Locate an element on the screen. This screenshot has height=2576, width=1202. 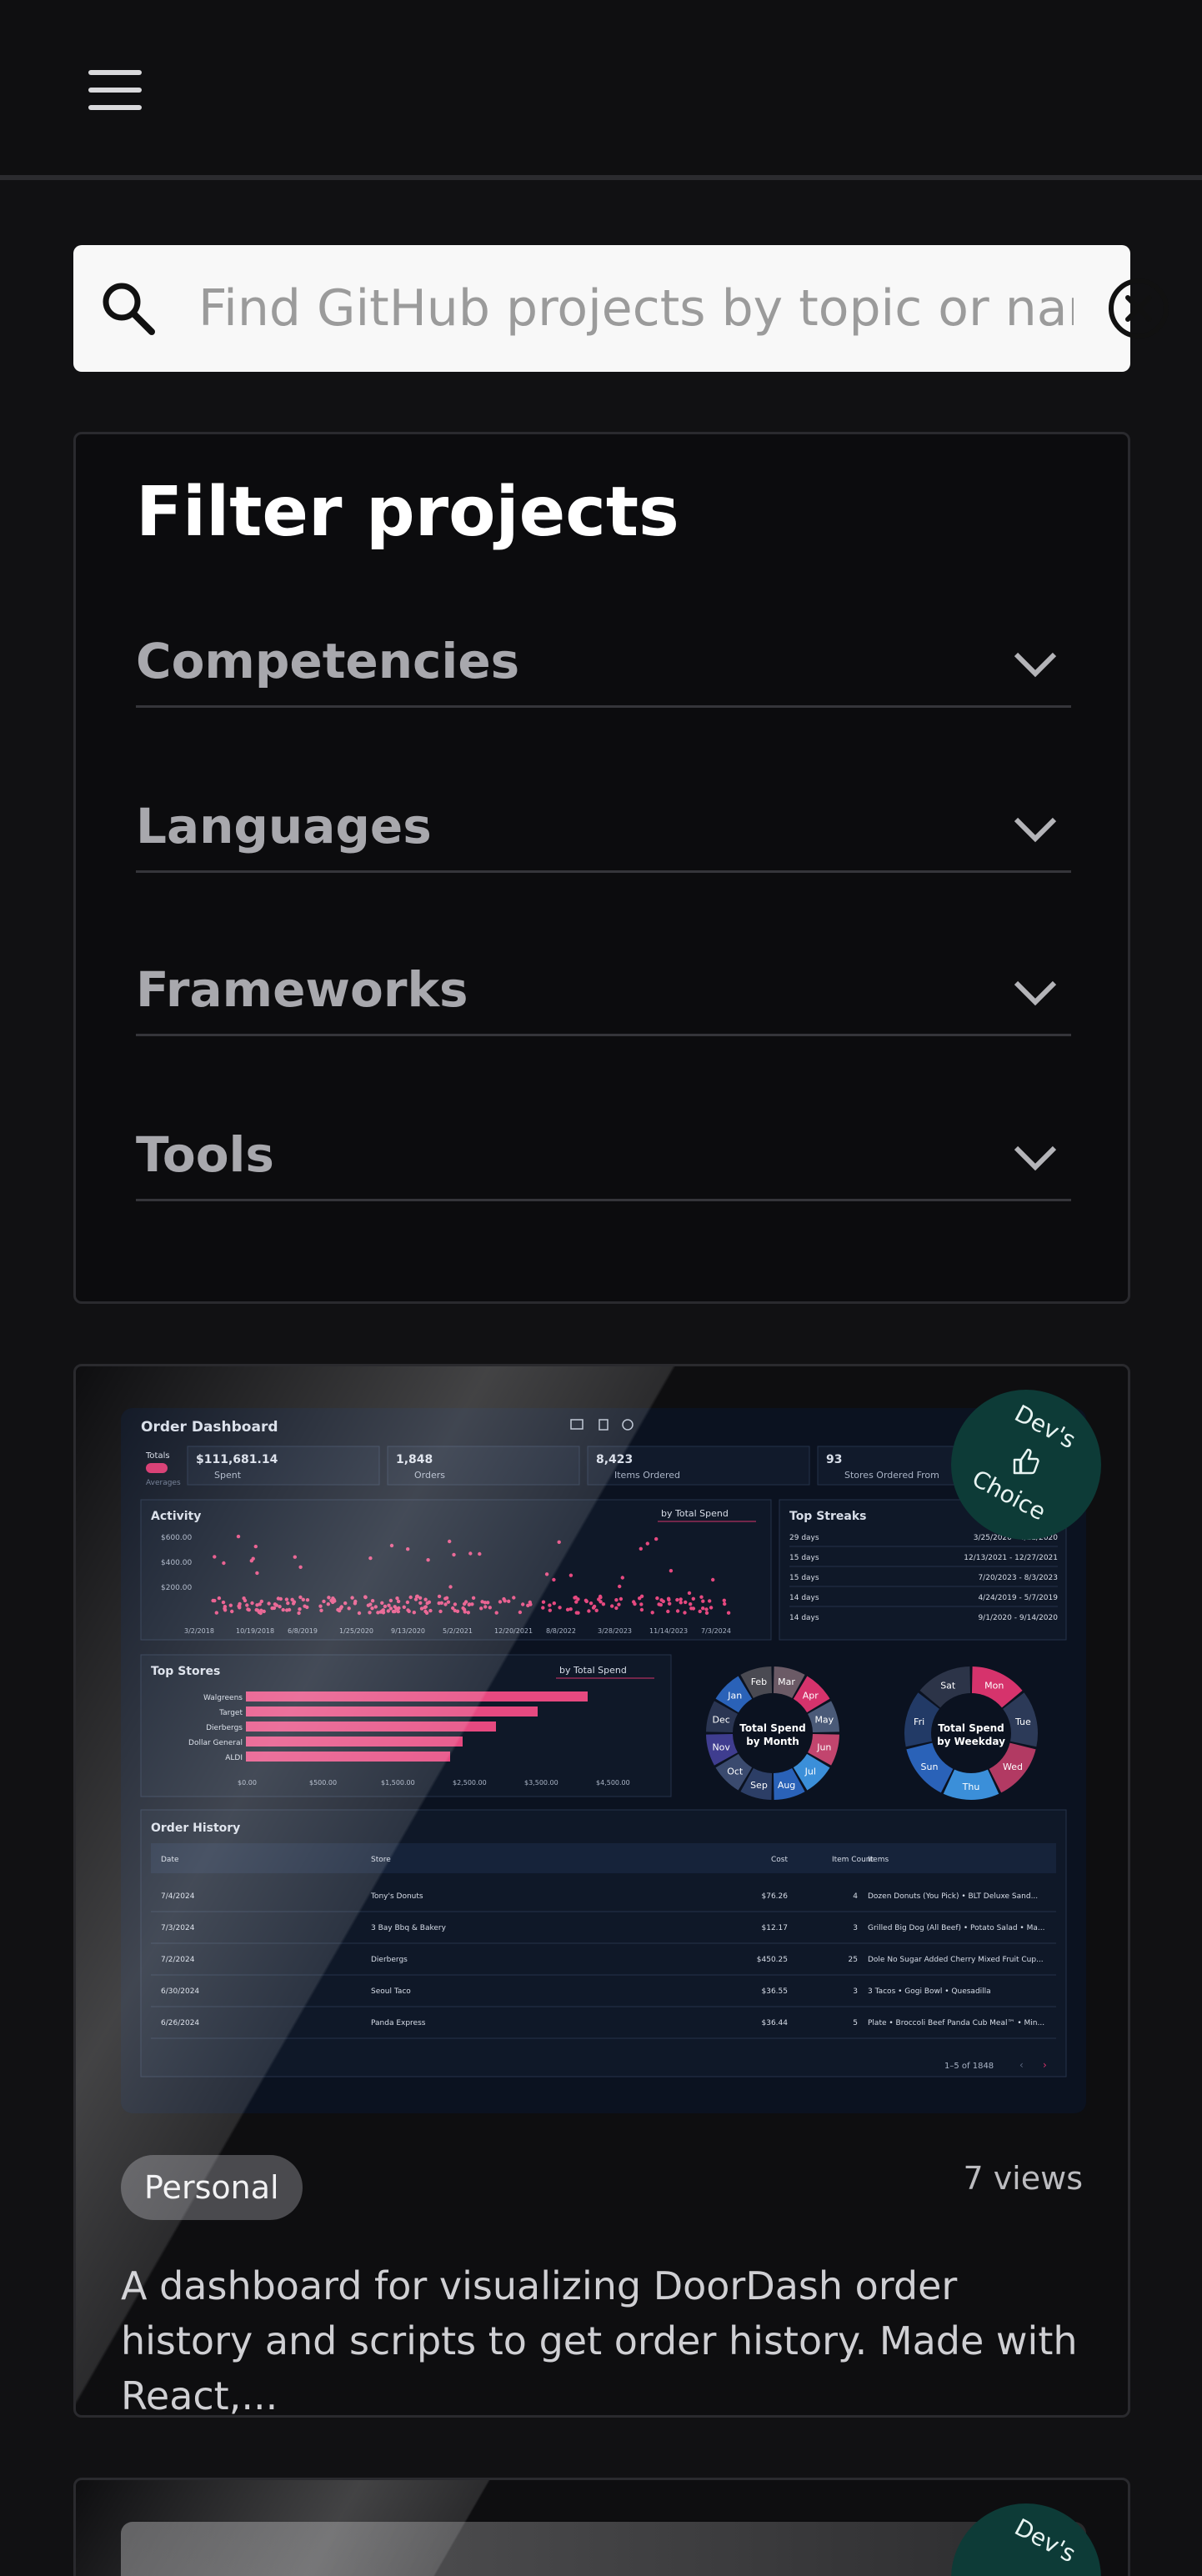
history-column-header: Store is located at coordinates (381, 1860).